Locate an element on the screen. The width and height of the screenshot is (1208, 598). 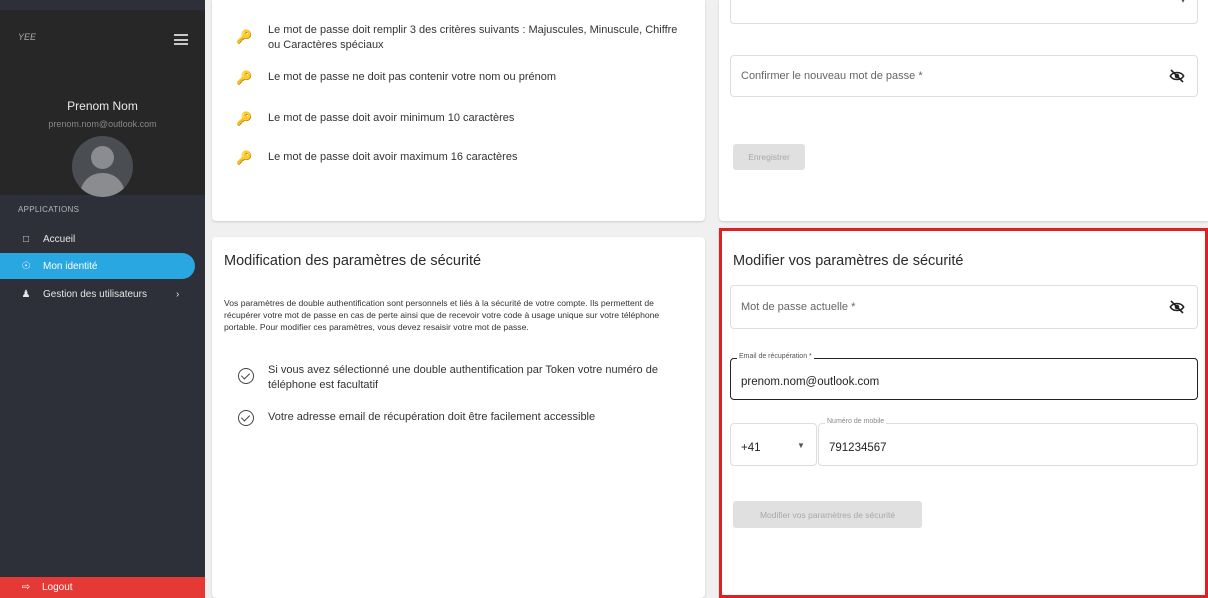
new-password-field: ▾ is located at coordinates (964, 12).